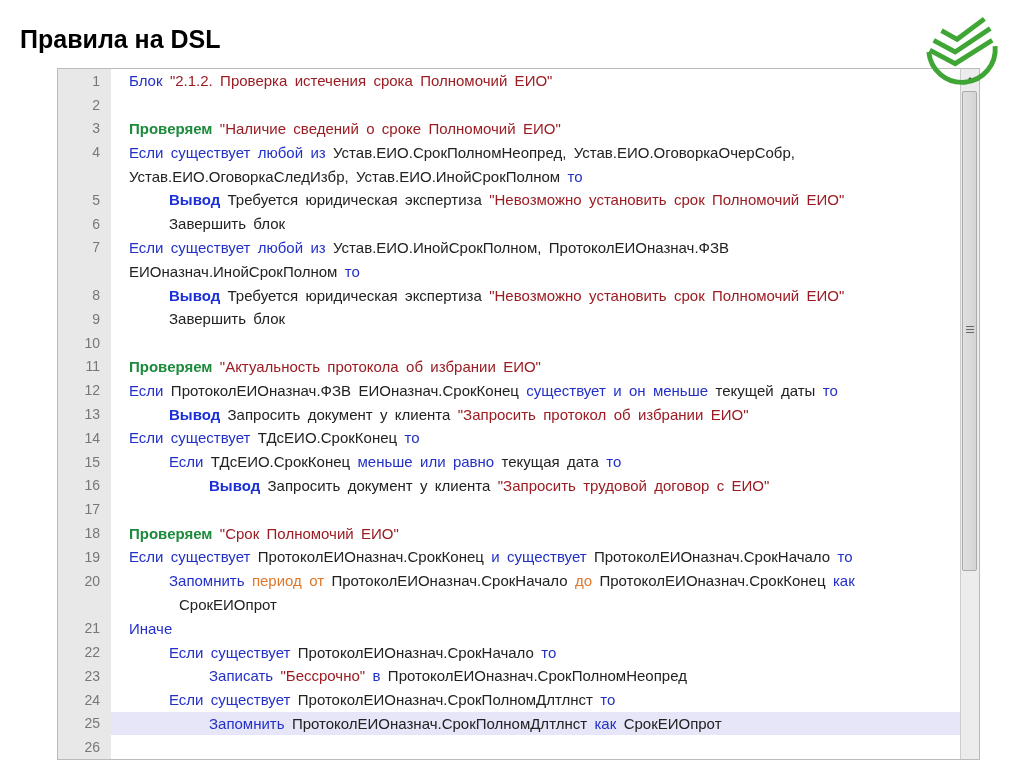 This screenshot has width=1024, height=768. I want to click on line-number: 19, so click(92, 556).